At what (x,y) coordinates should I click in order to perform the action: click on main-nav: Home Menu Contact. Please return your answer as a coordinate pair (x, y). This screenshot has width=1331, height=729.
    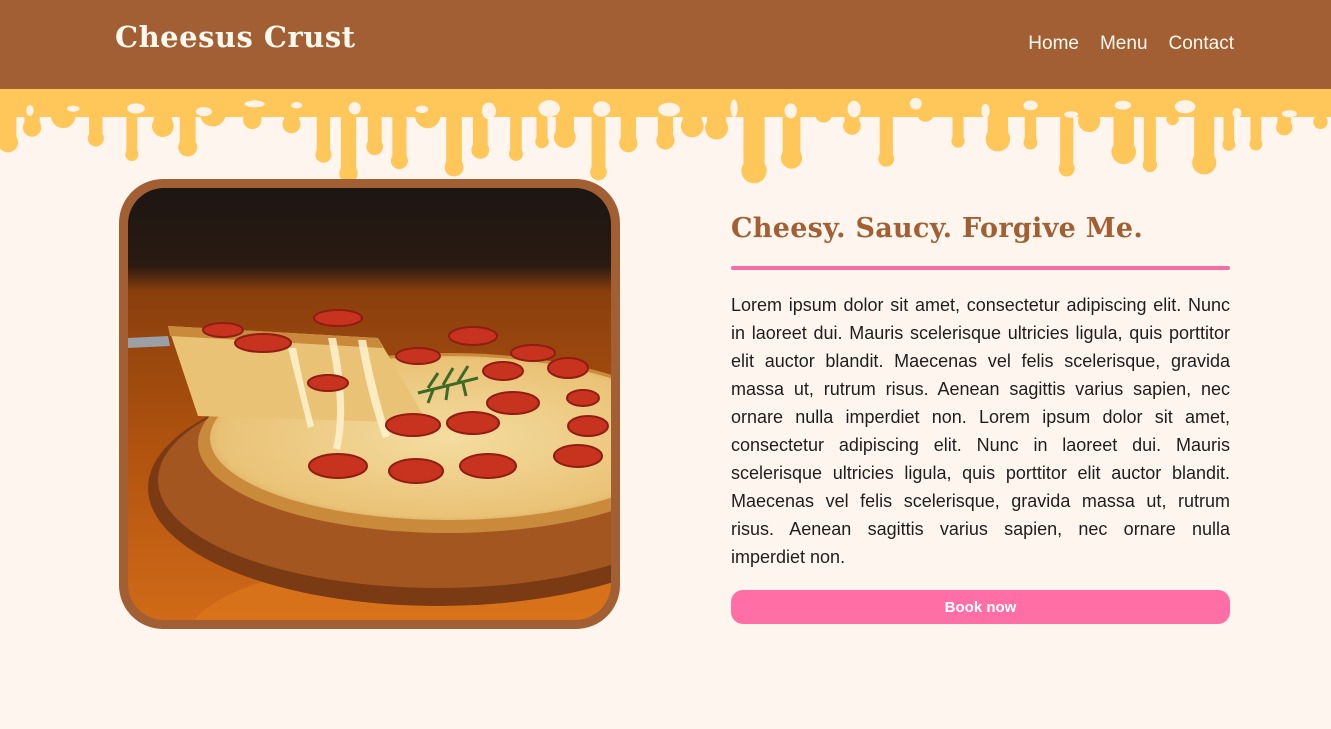
    Looking at the image, I should click on (1131, 44).